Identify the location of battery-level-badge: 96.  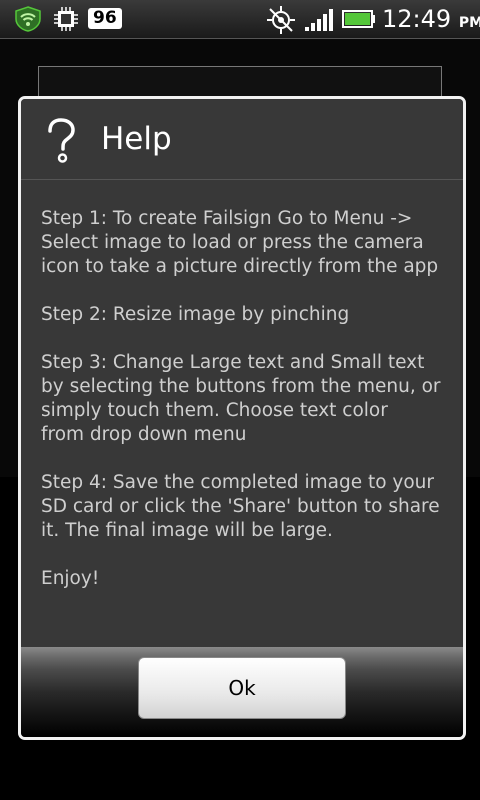
(105, 18).